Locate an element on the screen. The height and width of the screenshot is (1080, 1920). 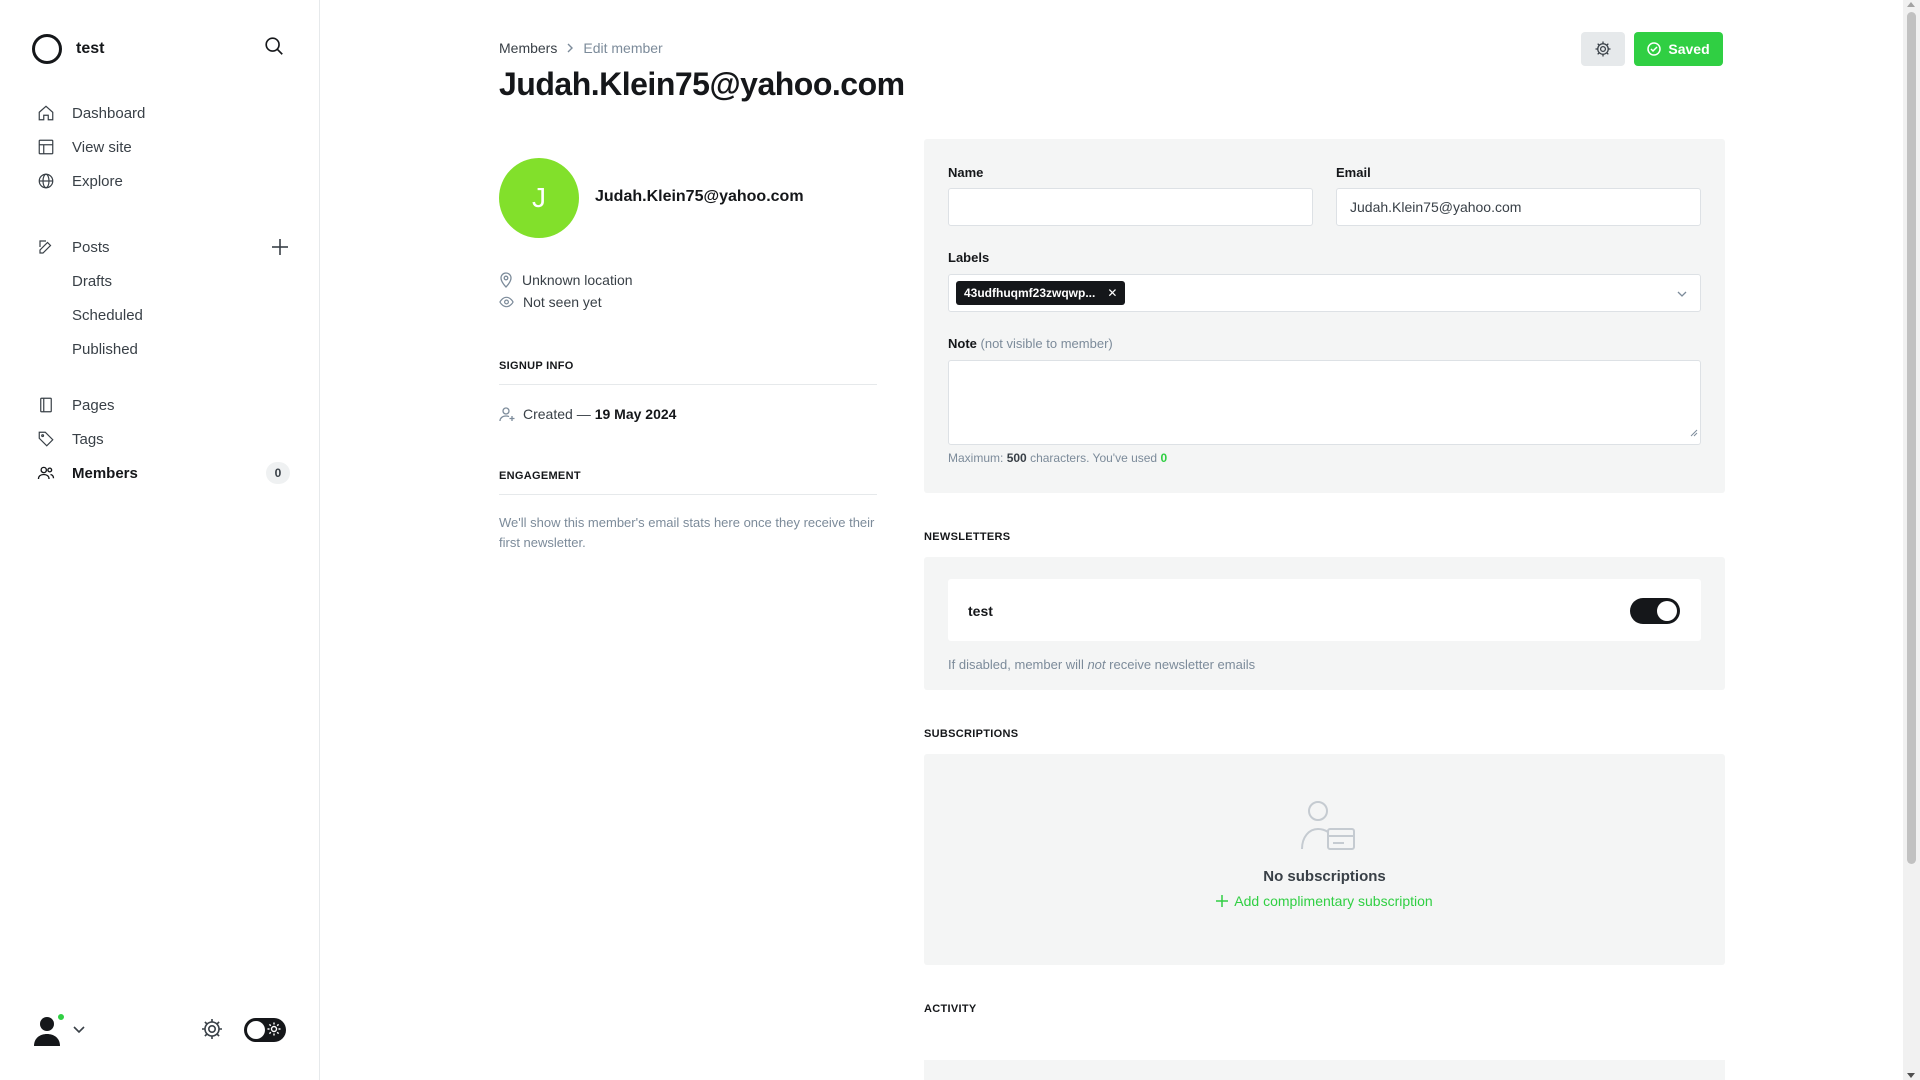
email-input: Judah.Klein75@yahoo.com is located at coordinates (1518, 207).